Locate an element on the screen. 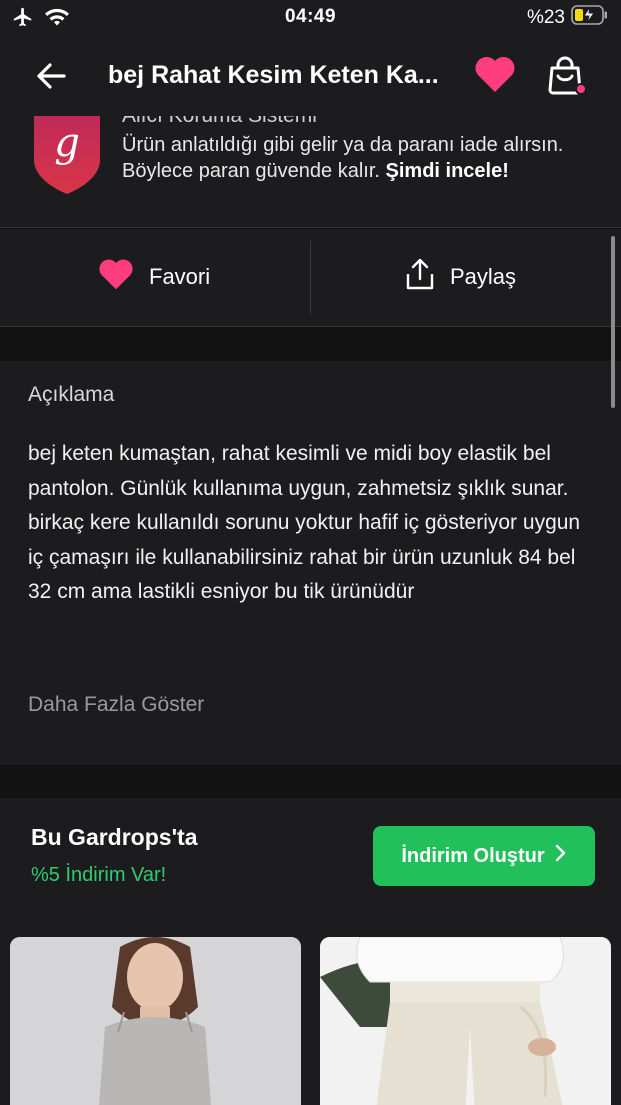 This screenshot has width=621, height=1105. description-heading: Açıklama is located at coordinates (71, 394).